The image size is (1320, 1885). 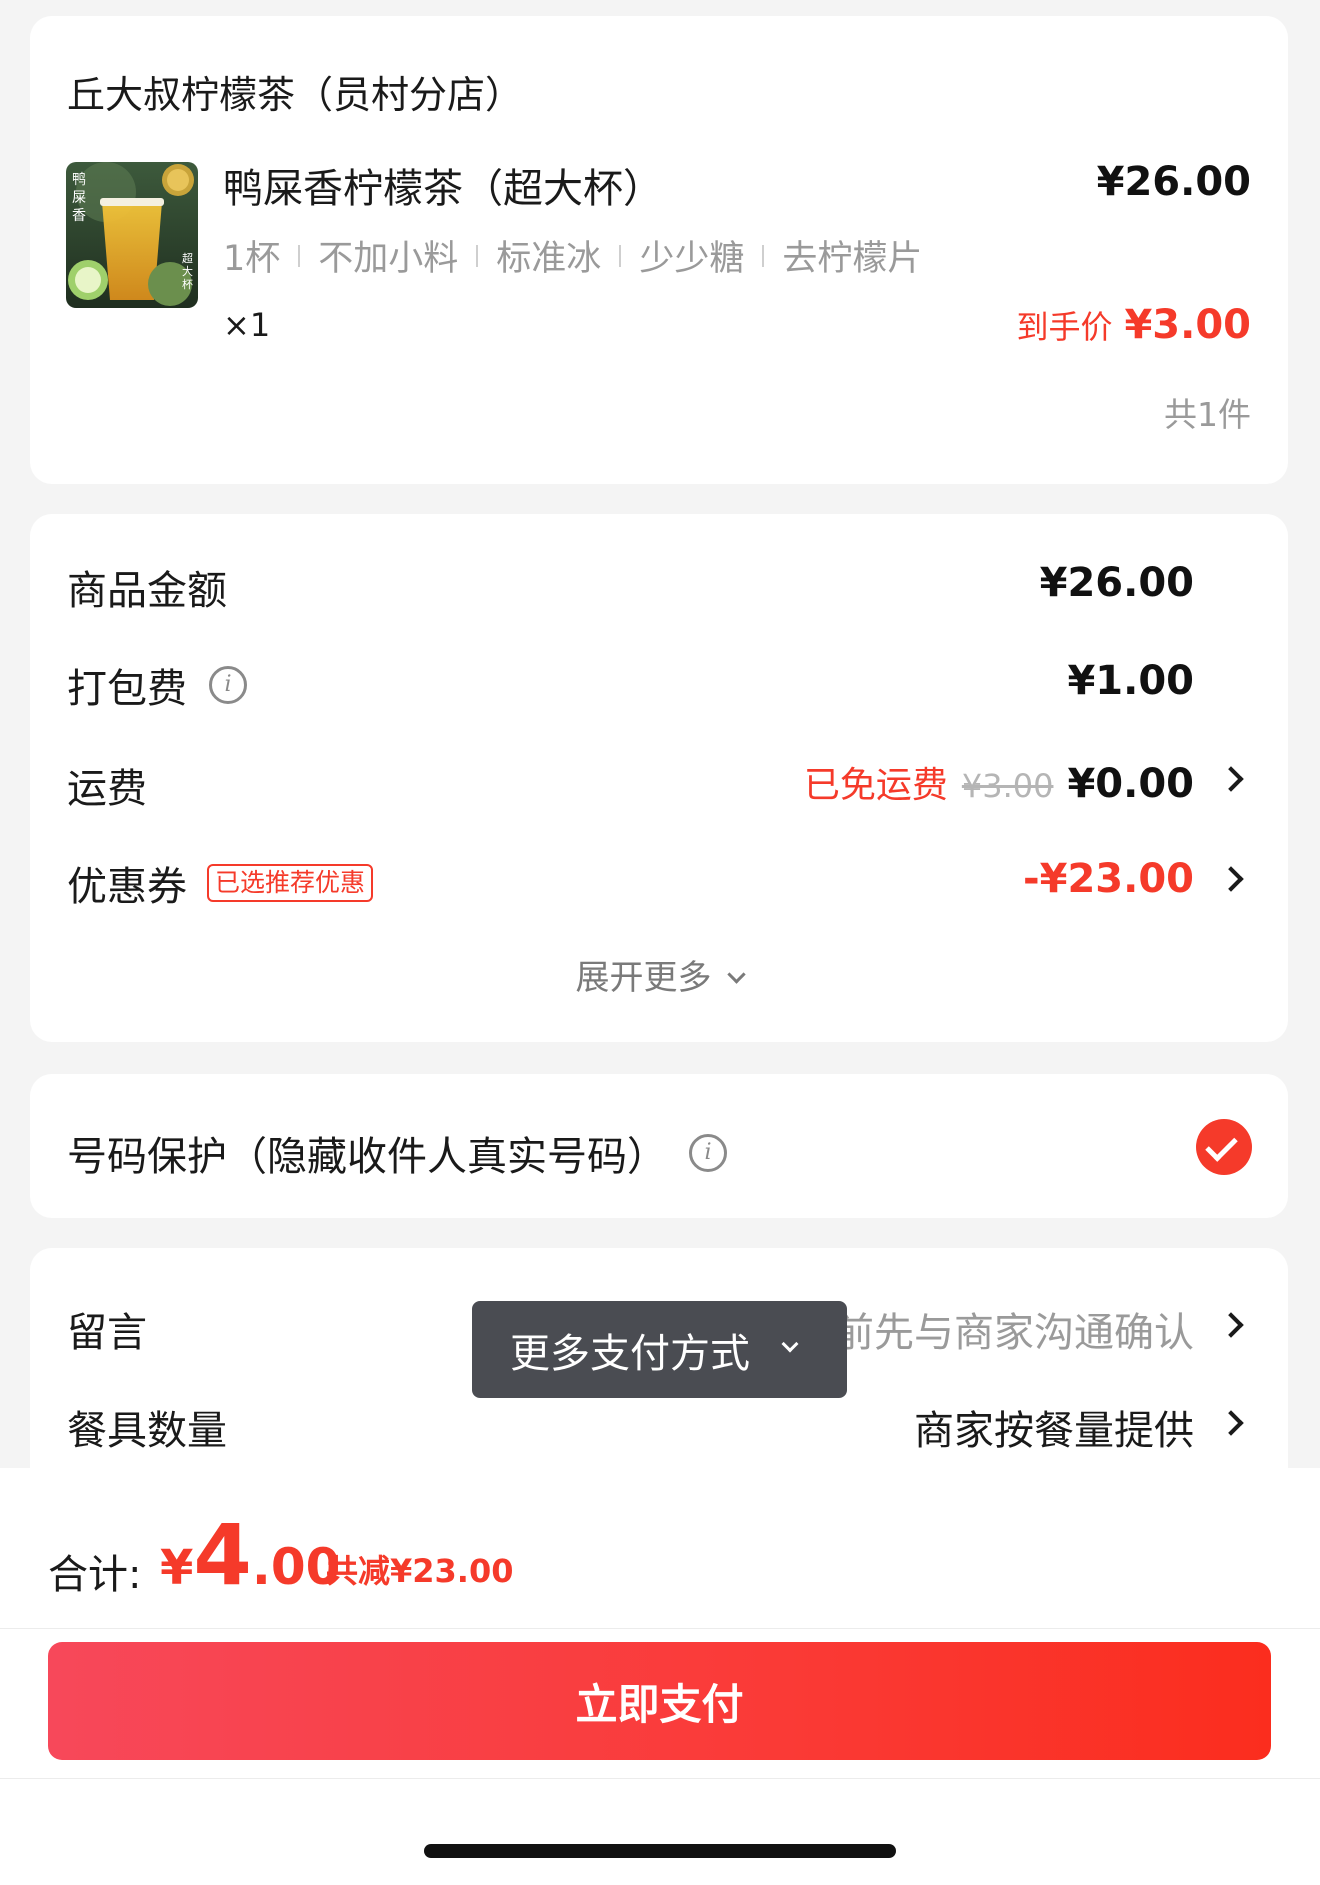 I want to click on note-label: 留言, so click(x=107, y=1329).